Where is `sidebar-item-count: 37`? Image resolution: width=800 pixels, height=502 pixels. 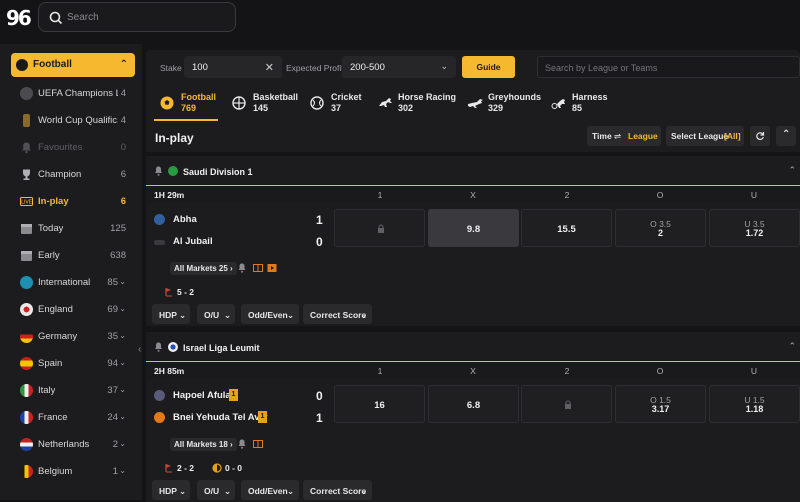 sidebar-item-count: 37 is located at coordinates (112, 390).